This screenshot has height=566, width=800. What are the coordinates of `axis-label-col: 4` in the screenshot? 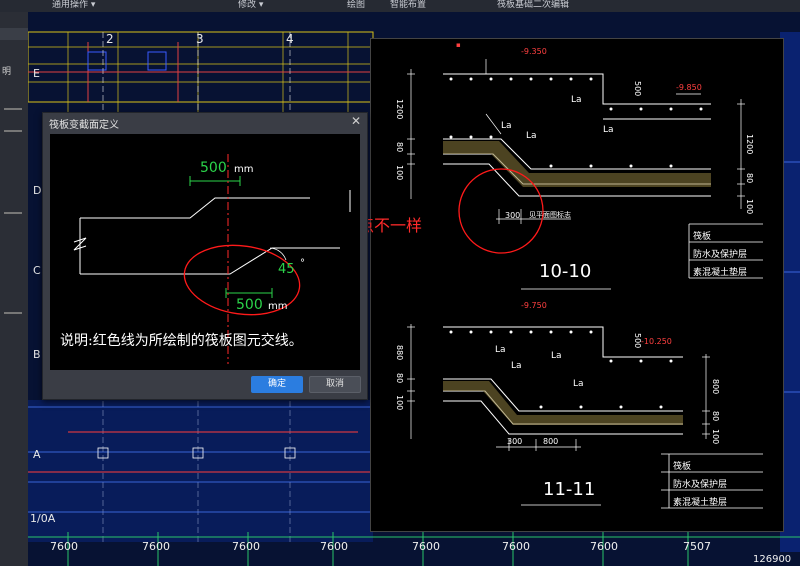 It's located at (290, 39).